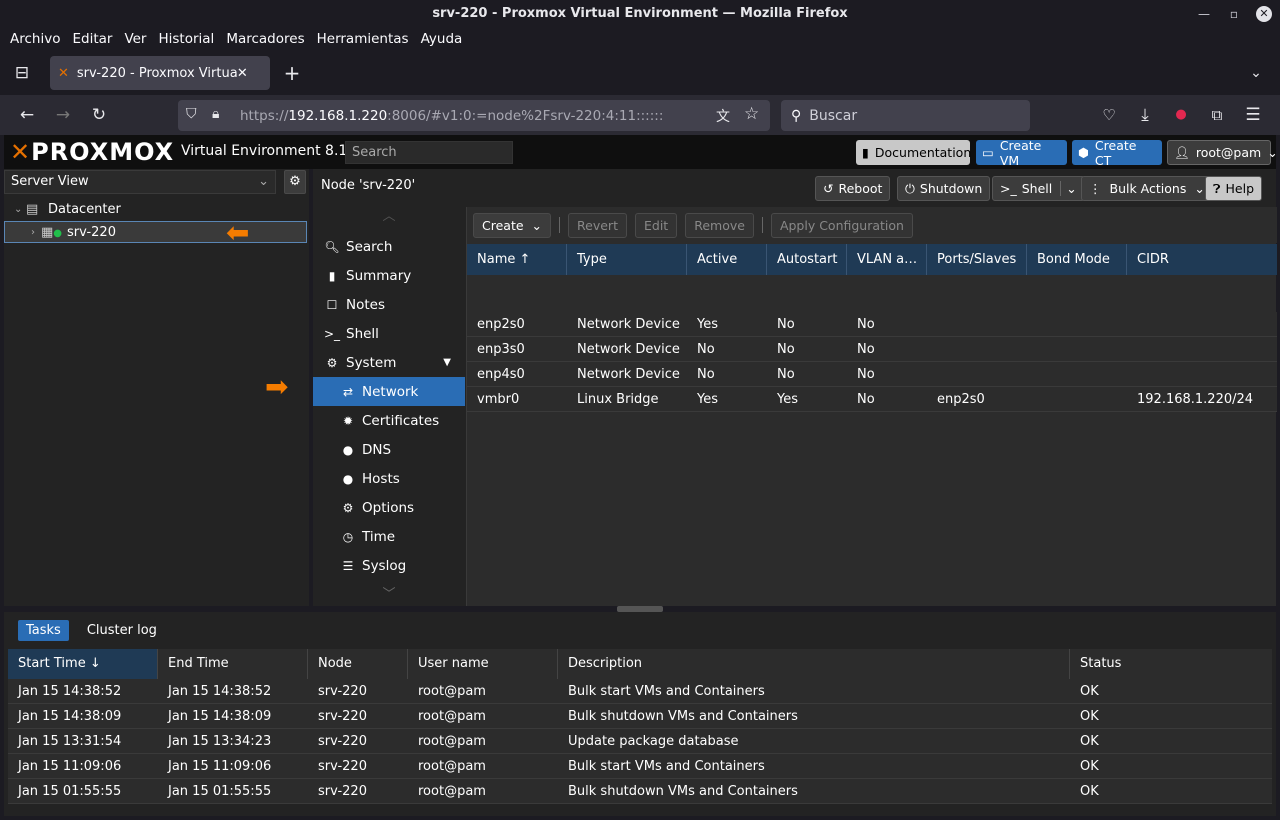 This screenshot has height=820, width=1280. I want to click on tab-list-icon: ⊟, so click(22, 73).